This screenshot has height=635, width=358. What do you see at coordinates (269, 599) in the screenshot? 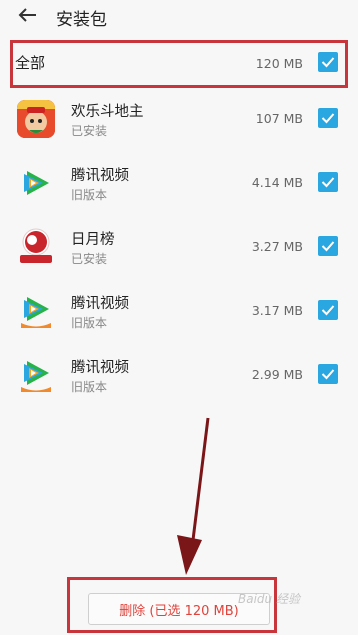
I see `watermark-text: Baidu 经验` at bounding box center [269, 599].